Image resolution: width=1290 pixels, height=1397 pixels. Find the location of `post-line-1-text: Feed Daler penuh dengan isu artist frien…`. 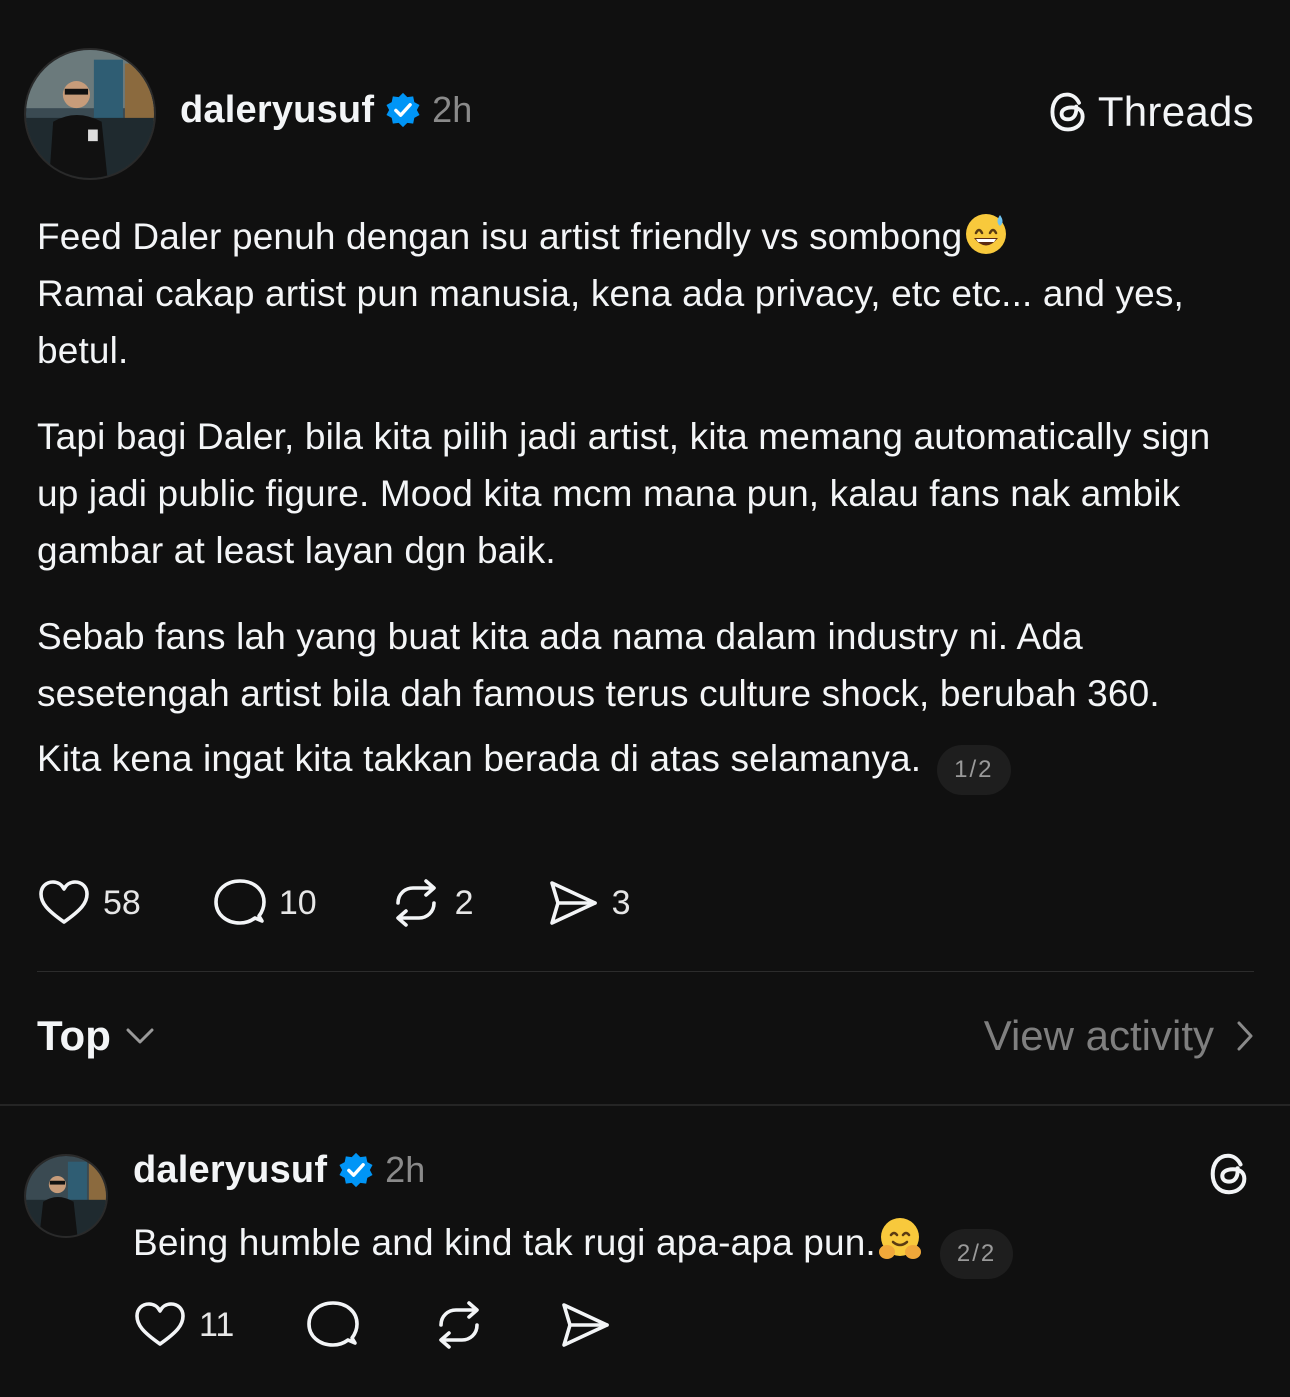

post-line-1-text: Feed Daler penuh dengan isu artist frien… is located at coordinates (500, 236).